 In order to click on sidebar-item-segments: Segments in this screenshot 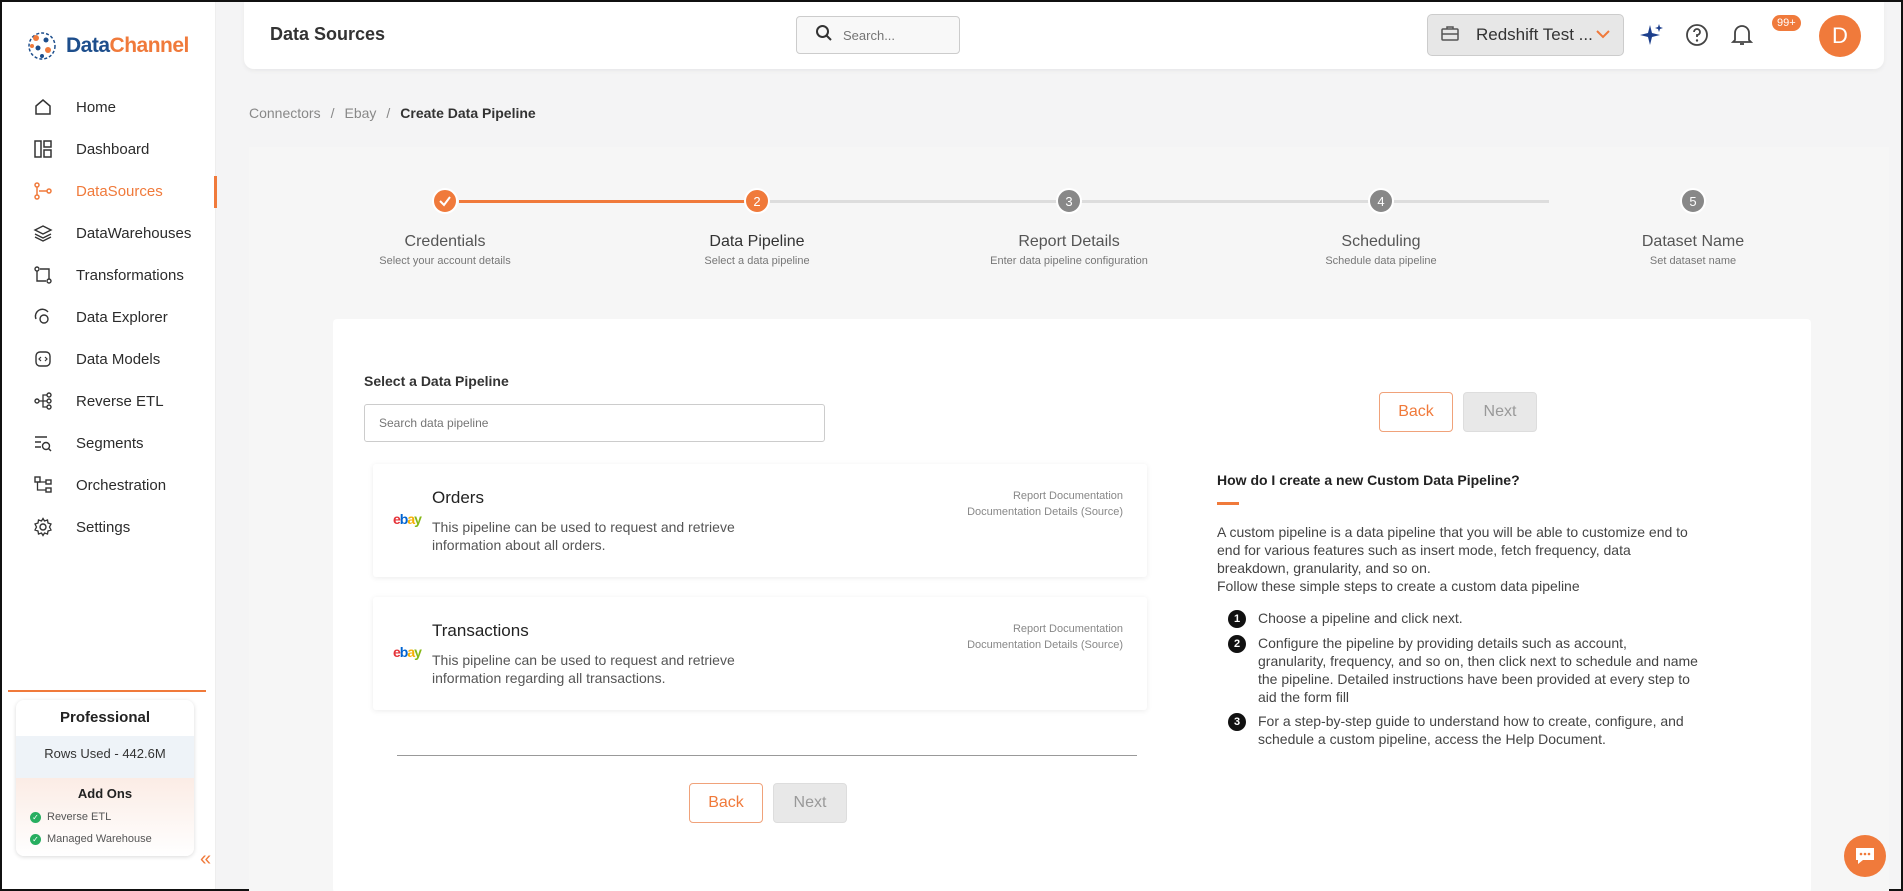, I will do `click(109, 443)`.